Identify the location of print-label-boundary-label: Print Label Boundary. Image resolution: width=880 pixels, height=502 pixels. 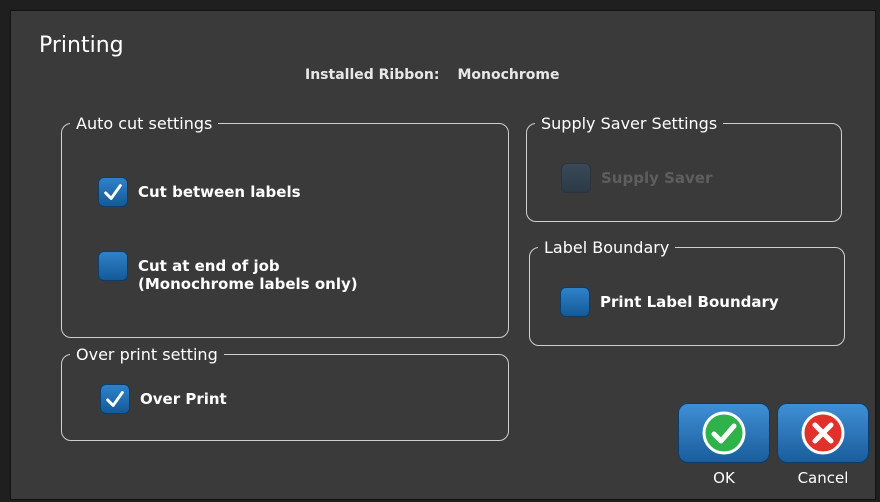
(689, 302).